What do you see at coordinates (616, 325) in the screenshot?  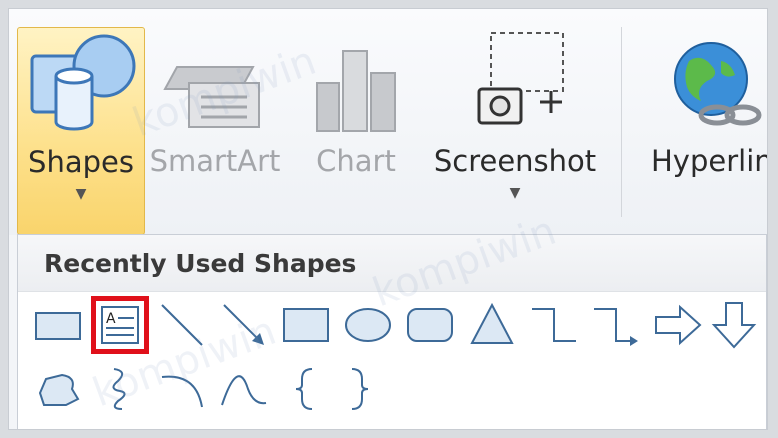 I see `elbow-arrow-connector-icon` at bounding box center [616, 325].